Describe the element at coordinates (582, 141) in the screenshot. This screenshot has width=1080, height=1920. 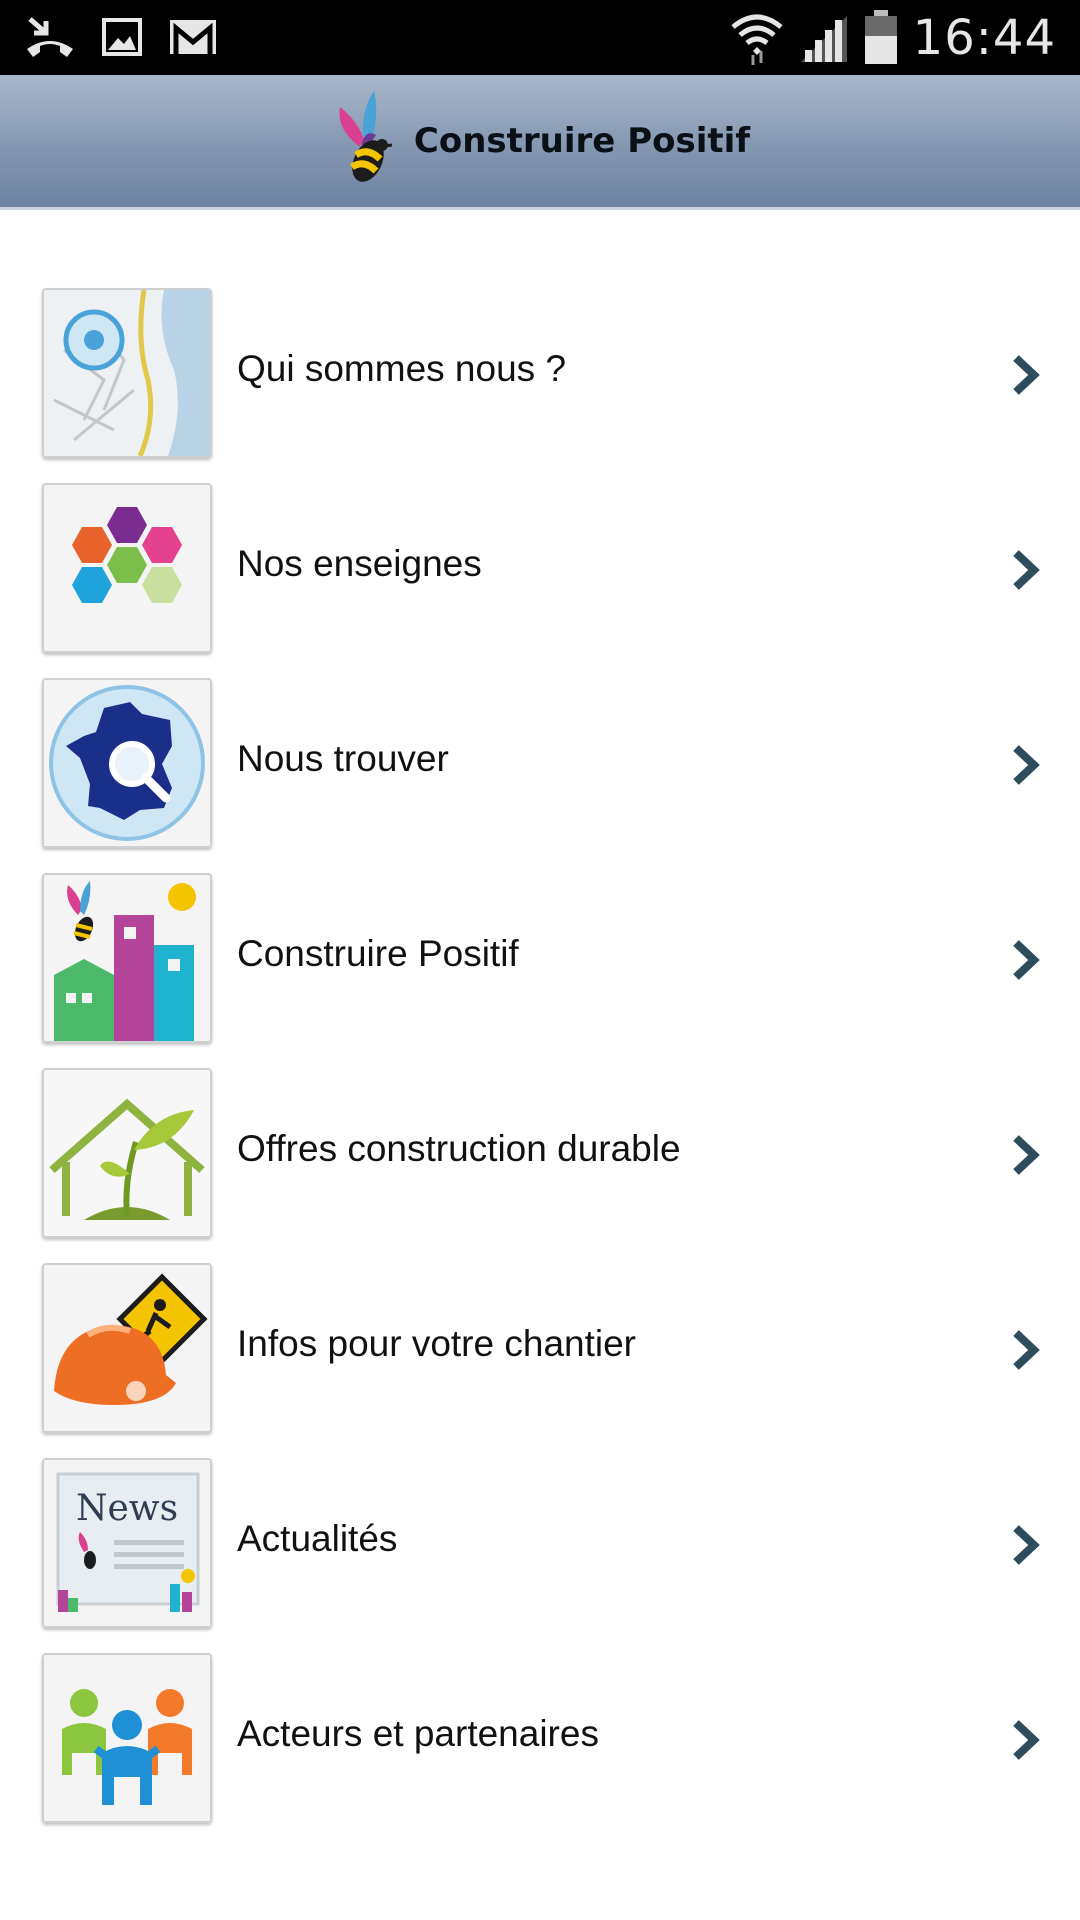
I see `page-title: Construire Positif` at that location.